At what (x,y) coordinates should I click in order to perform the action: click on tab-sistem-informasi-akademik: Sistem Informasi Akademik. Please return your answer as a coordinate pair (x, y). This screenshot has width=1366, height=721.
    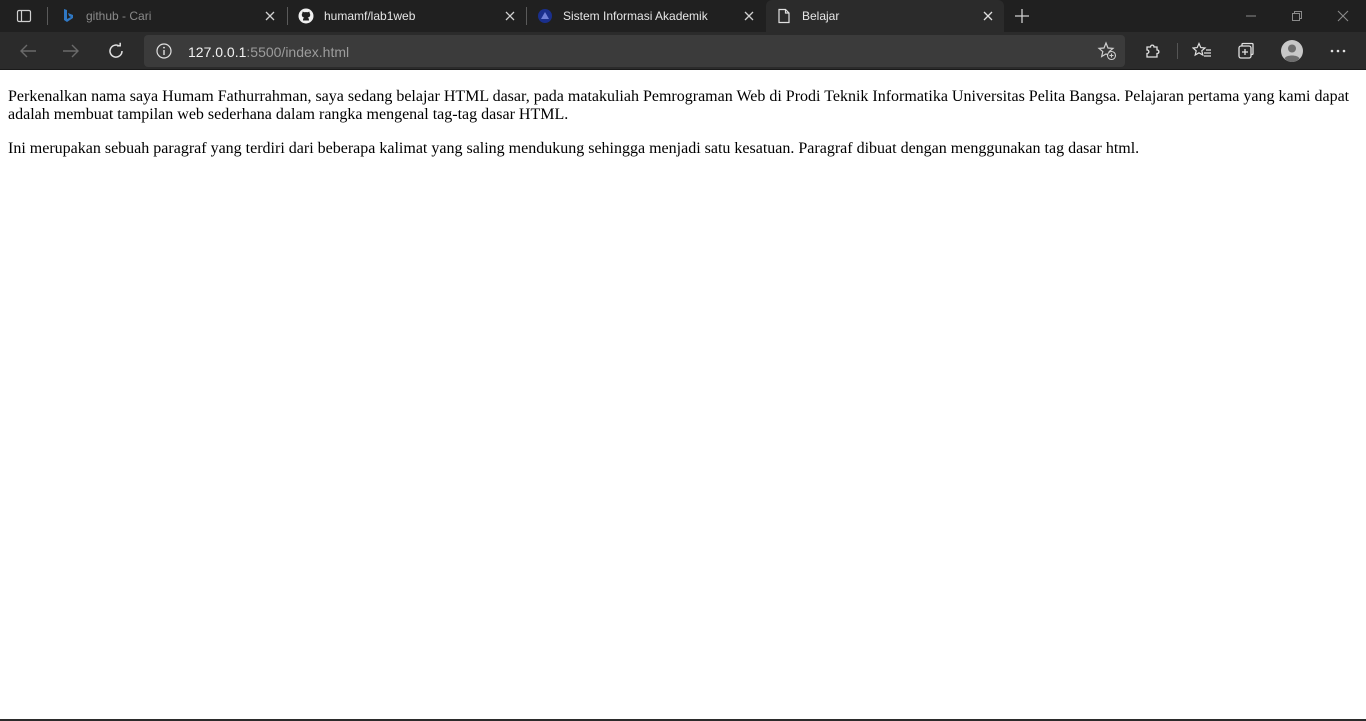
    Looking at the image, I should click on (646, 16).